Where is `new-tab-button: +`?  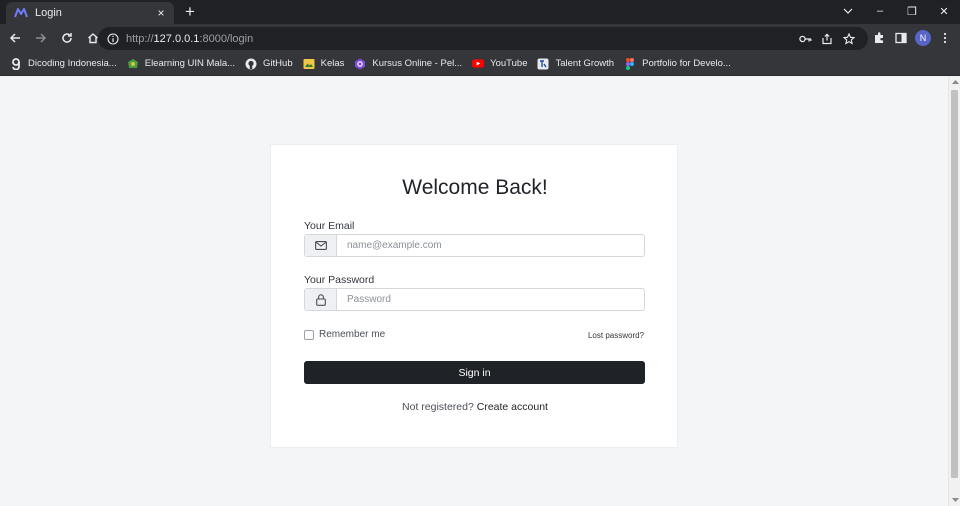
new-tab-button: + is located at coordinates (190, 12).